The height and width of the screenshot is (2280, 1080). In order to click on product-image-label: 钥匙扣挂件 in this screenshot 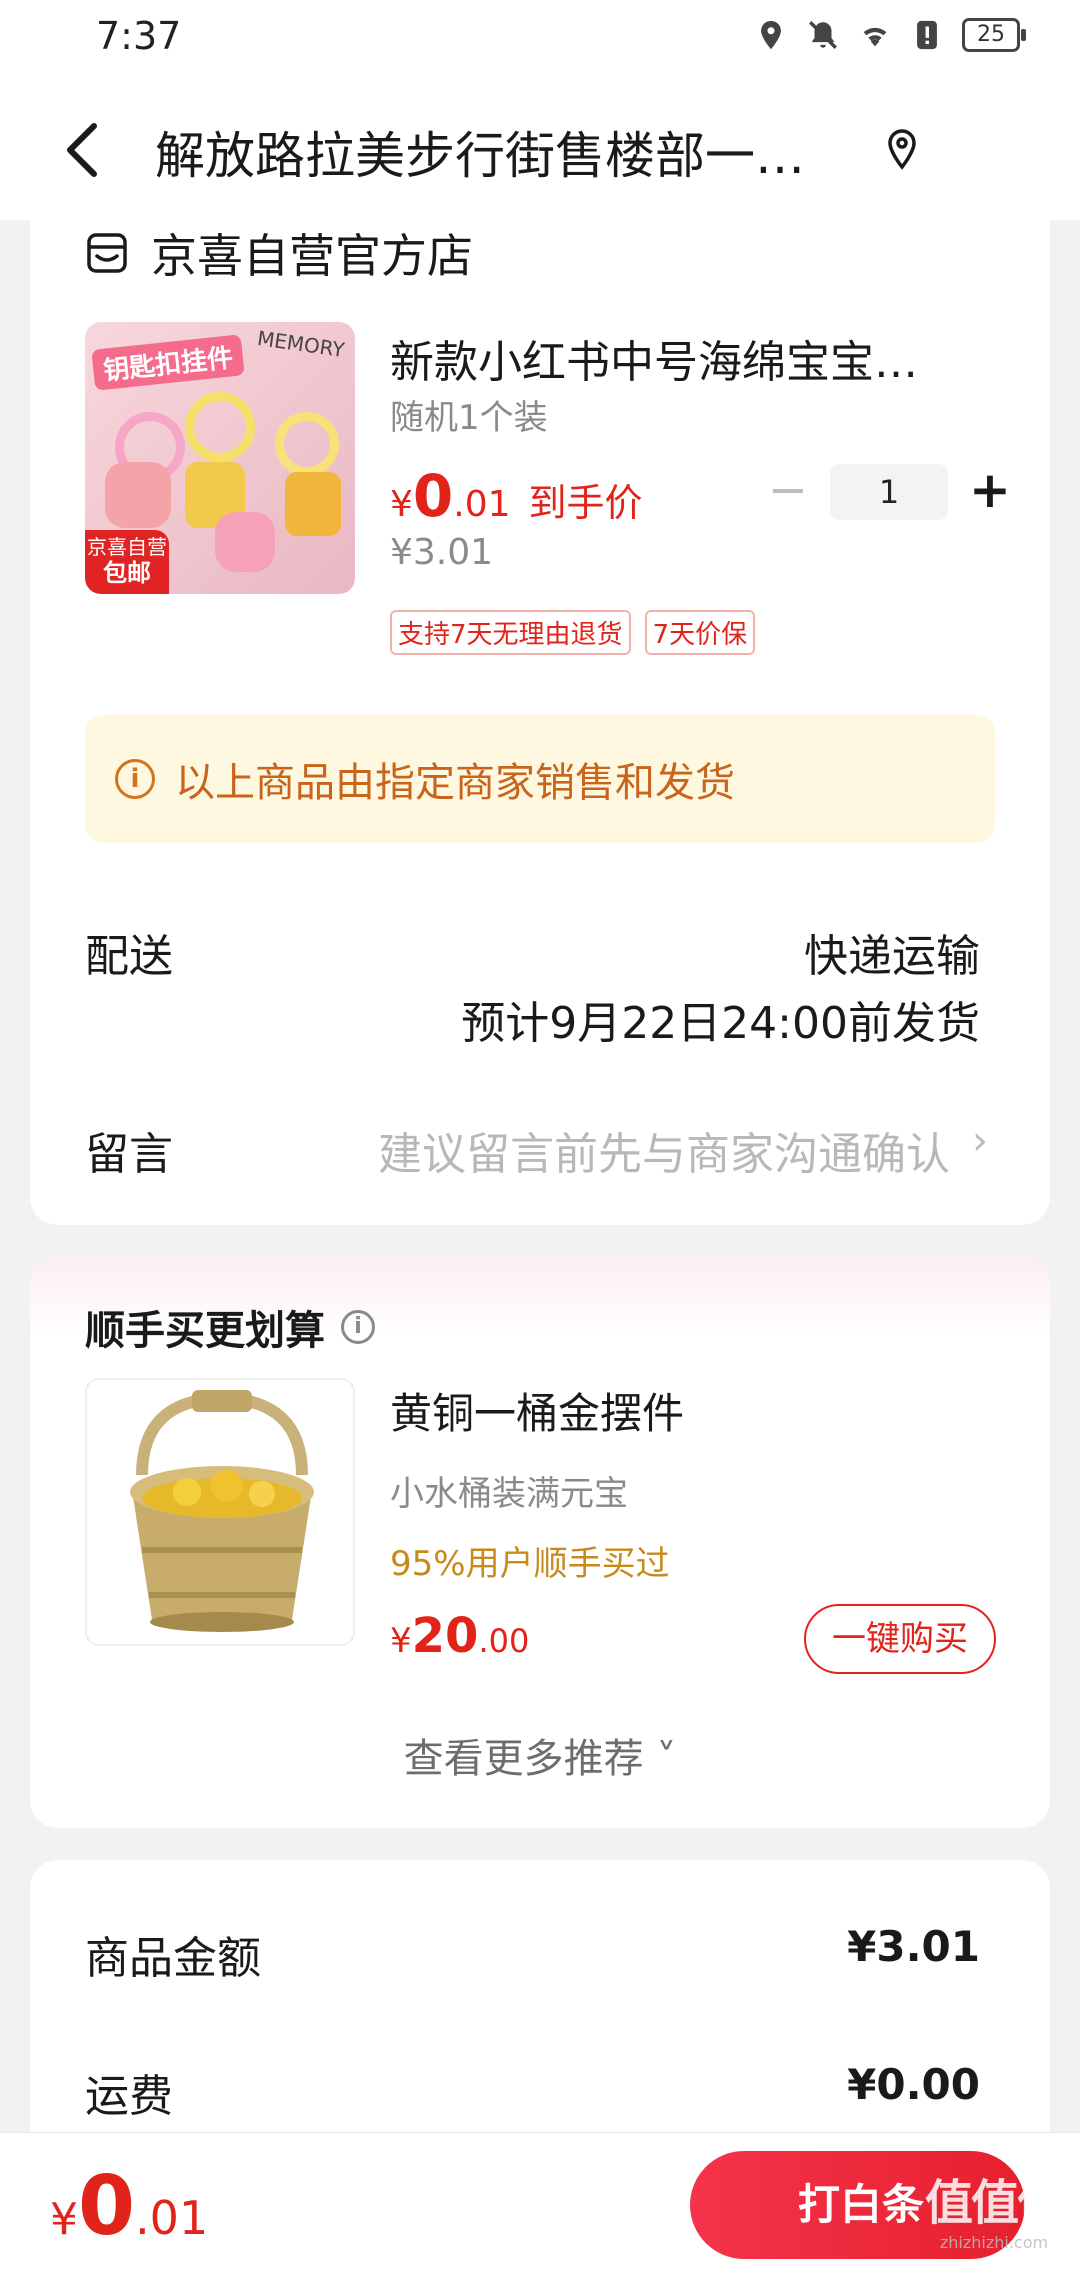, I will do `click(168, 362)`.